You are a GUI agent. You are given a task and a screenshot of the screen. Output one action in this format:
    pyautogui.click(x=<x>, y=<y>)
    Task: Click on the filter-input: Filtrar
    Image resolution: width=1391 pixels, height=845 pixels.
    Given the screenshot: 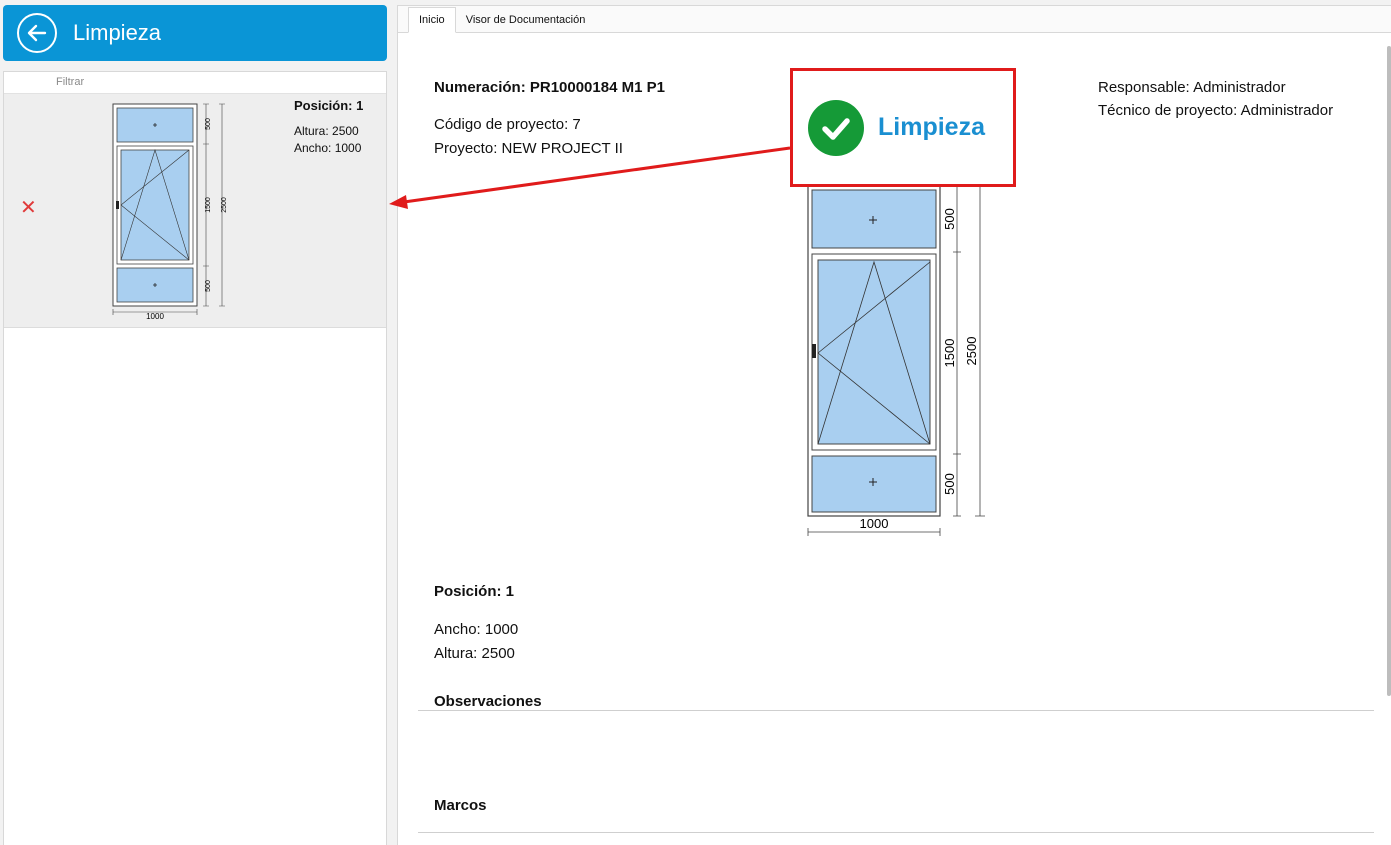 What is the action you would take?
    pyautogui.click(x=195, y=83)
    